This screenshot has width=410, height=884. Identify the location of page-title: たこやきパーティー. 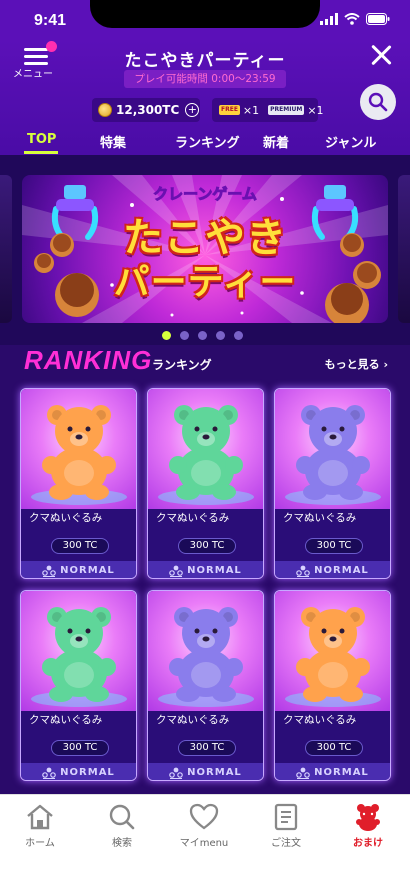
(205, 61).